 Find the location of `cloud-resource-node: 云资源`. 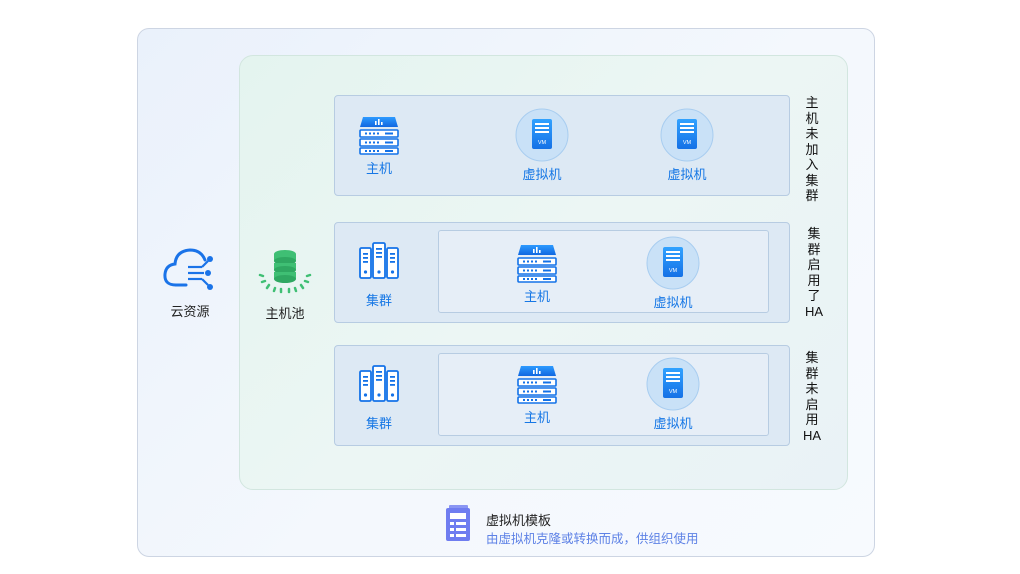

cloud-resource-node: 云资源 is located at coordinates (190, 281).